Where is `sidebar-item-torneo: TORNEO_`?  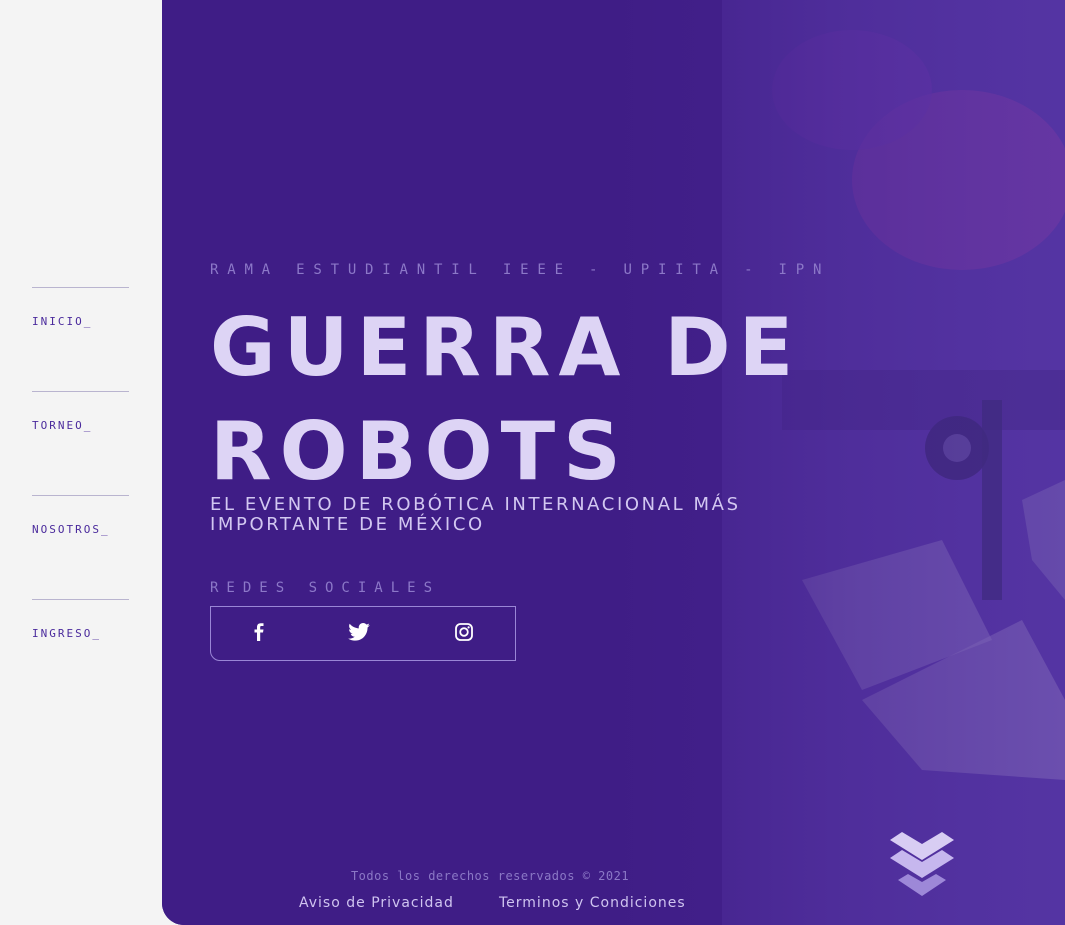
sidebar-item-torneo: TORNEO_ is located at coordinates (80, 412).